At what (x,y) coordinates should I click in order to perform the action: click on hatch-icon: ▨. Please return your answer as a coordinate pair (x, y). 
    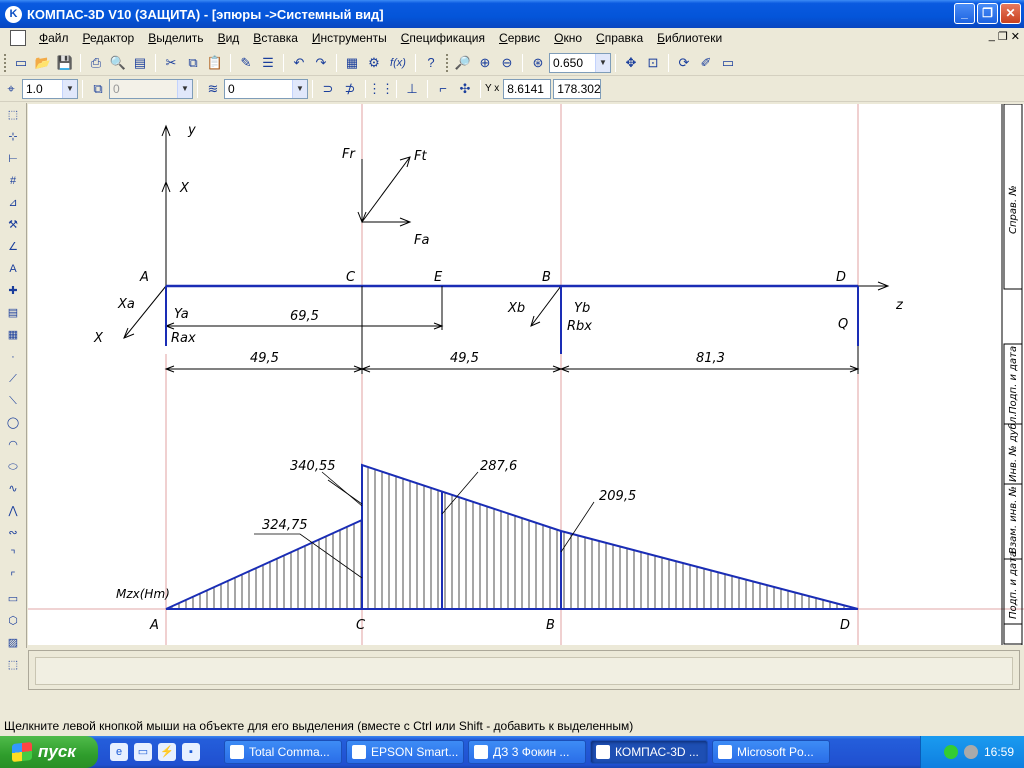
    Looking at the image, I should click on (13, 643).